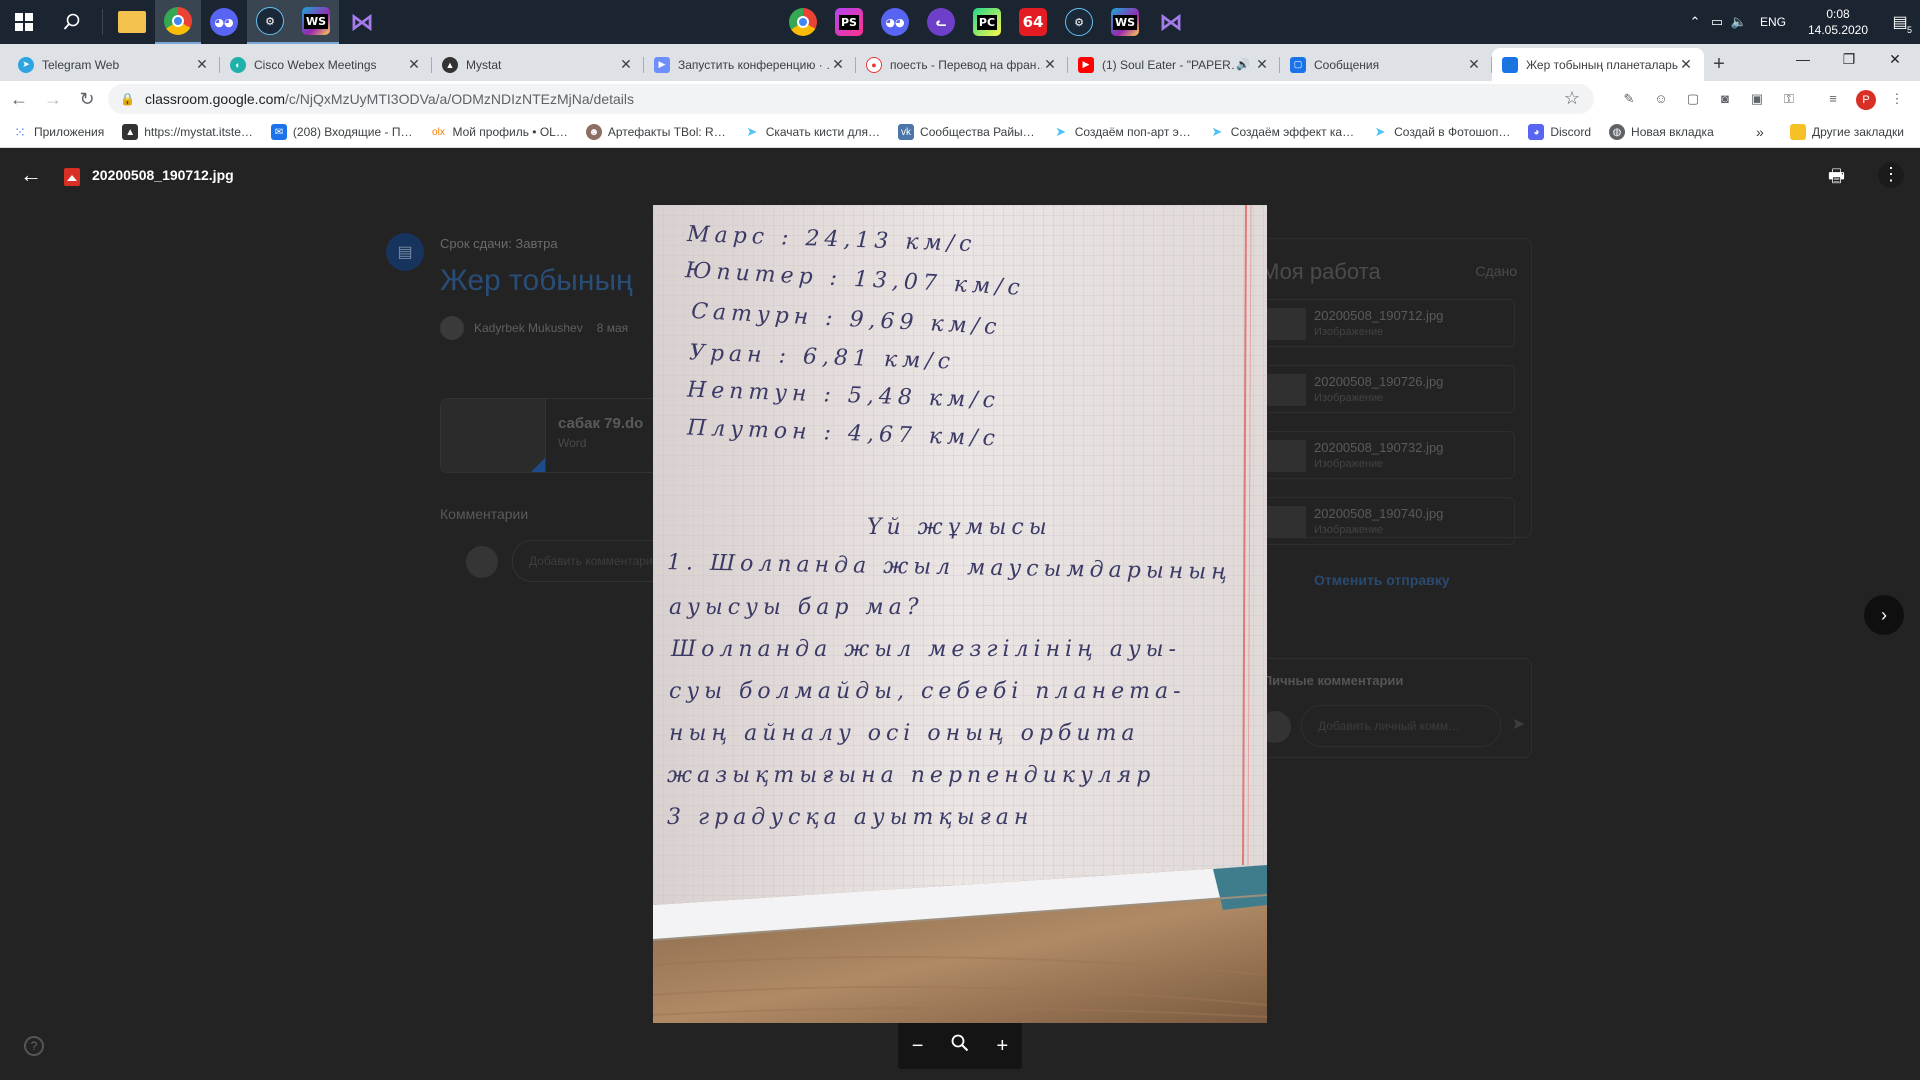 The width and height of the screenshot is (1920, 1080). I want to click on taskbar-github: ᓚ, so click(941, 22).